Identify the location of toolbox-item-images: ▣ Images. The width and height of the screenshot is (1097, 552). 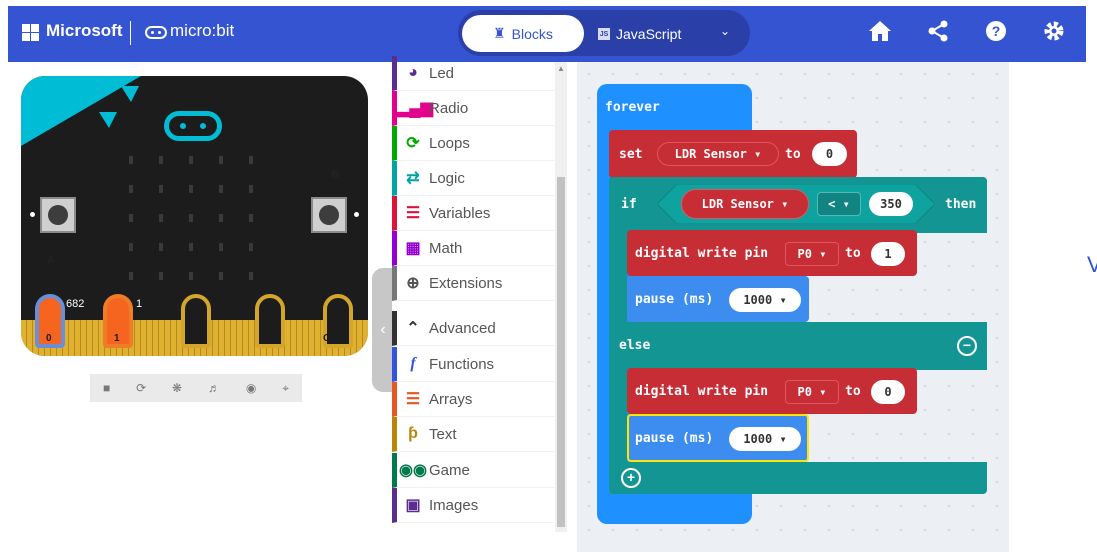
(473, 505).